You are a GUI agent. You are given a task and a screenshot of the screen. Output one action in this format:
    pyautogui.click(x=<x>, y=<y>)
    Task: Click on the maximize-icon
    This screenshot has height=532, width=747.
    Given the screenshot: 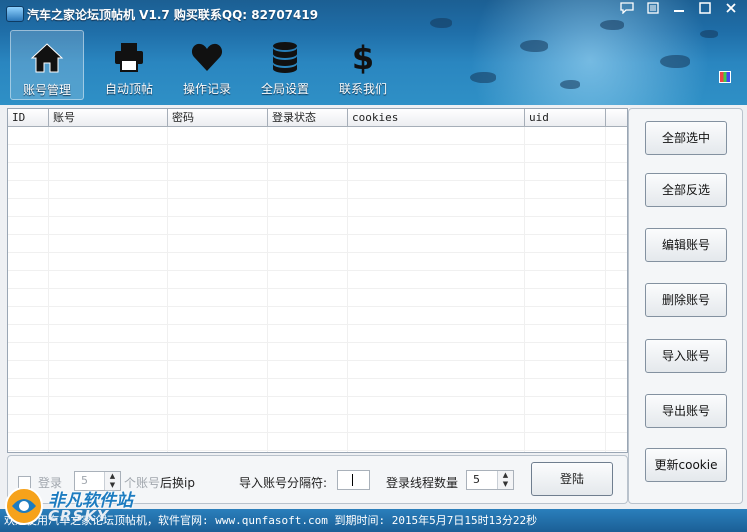 What is the action you would take?
    pyautogui.click(x=705, y=10)
    